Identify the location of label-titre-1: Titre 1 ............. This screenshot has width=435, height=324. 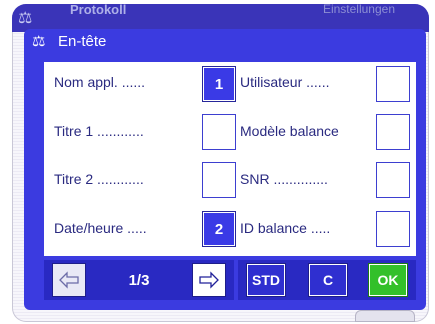
(99, 131).